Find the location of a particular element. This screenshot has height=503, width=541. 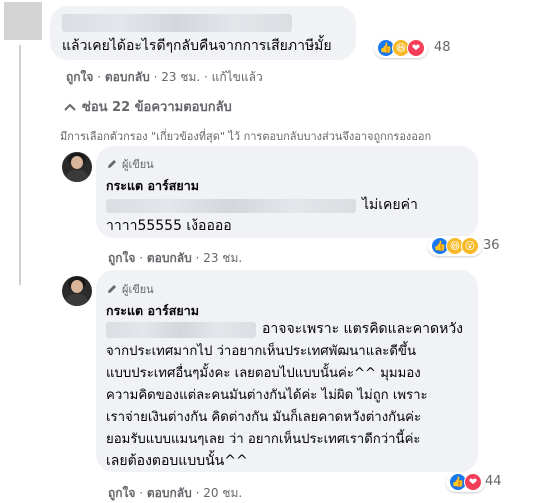

reply1-text-line2: าาาา55555 เง้ออออ is located at coordinates (169, 226).